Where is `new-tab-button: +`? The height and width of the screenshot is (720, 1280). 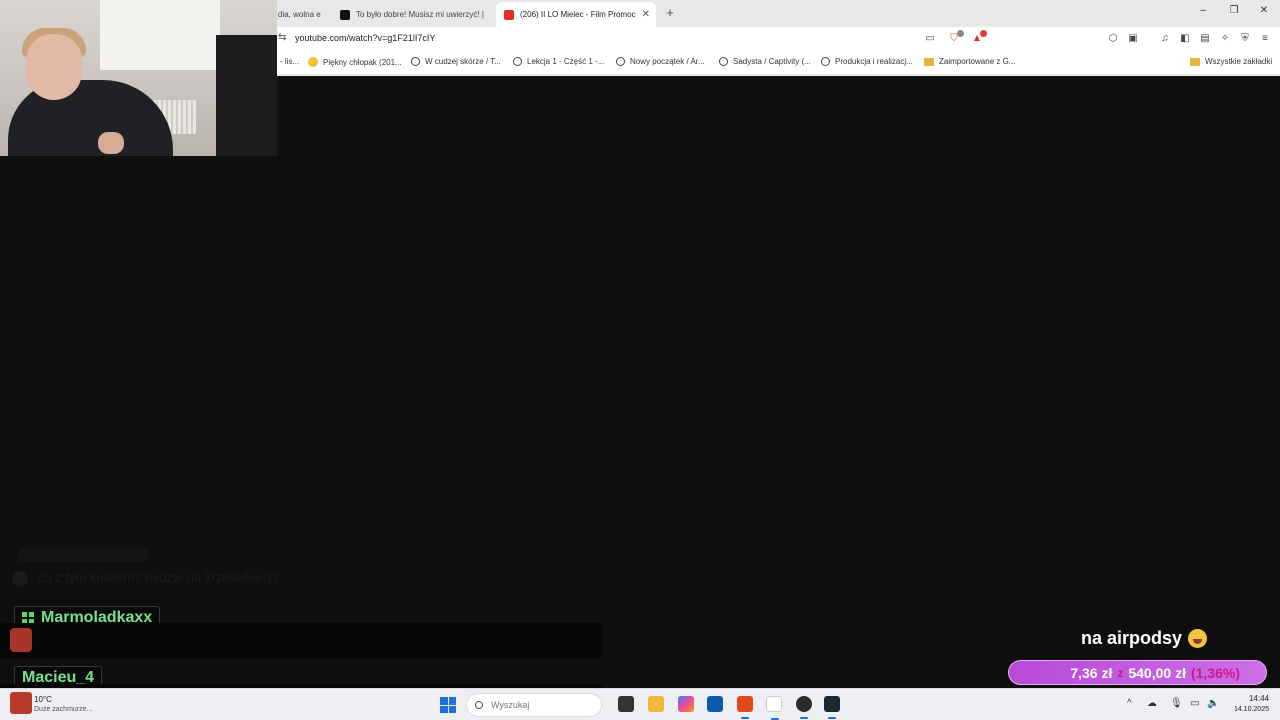 new-tab-button: + is located at coordinates (670, 12).